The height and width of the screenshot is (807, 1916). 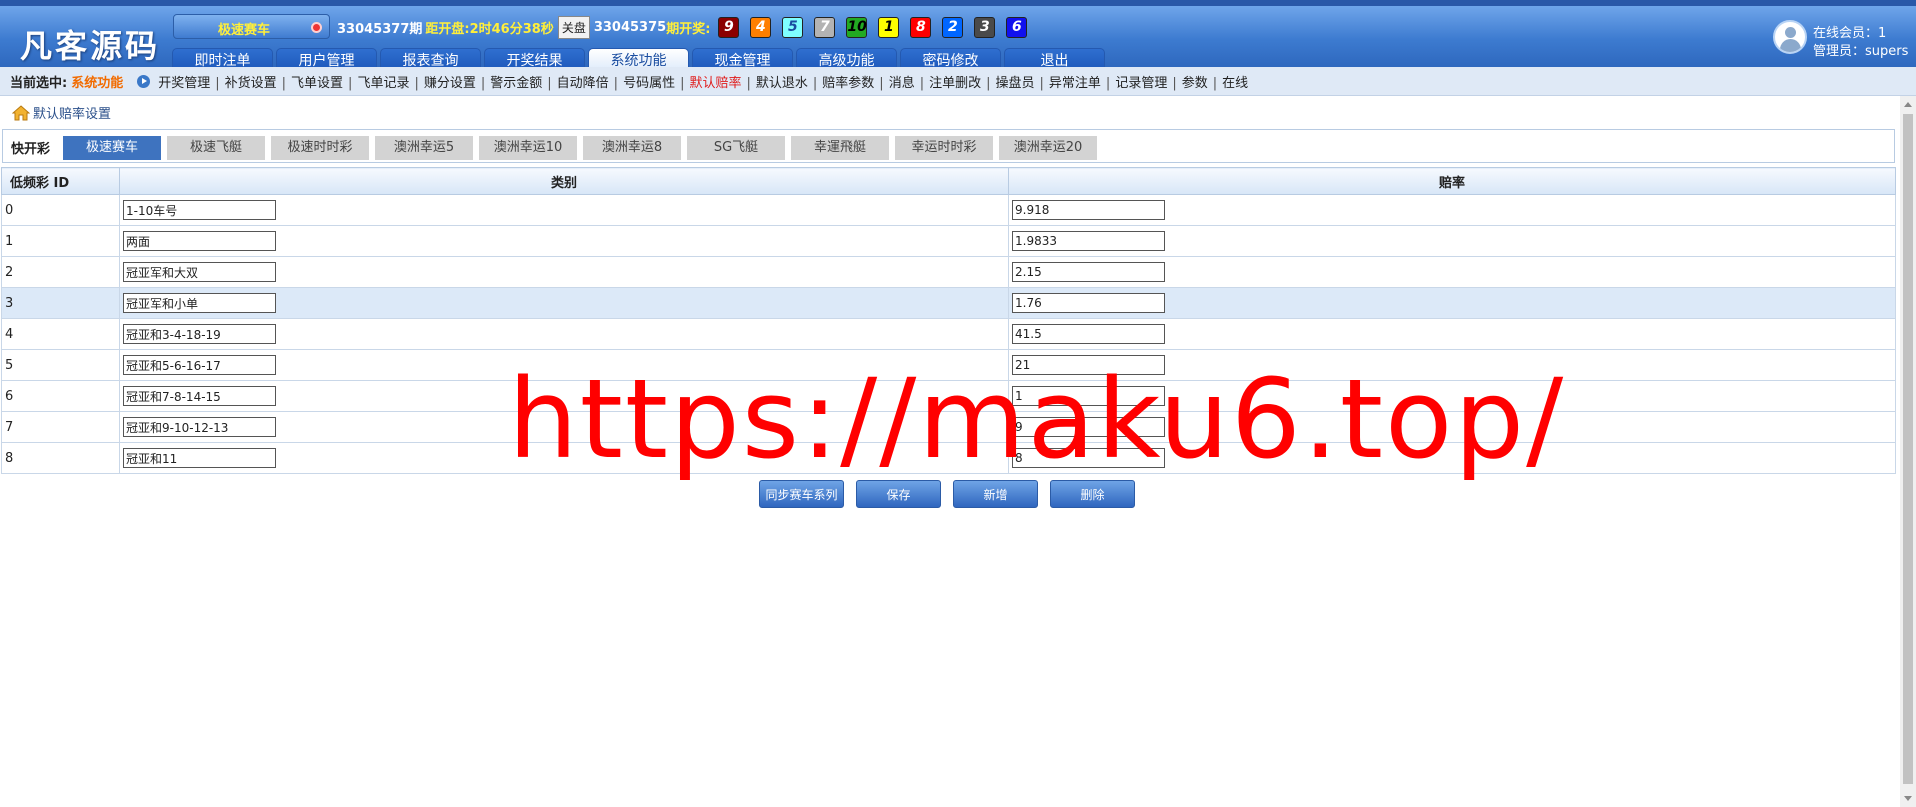 What do you see at coordinates (761, 27) in the screenshot?
I see `draw-ball: 4` at bounding box center [761, 27].